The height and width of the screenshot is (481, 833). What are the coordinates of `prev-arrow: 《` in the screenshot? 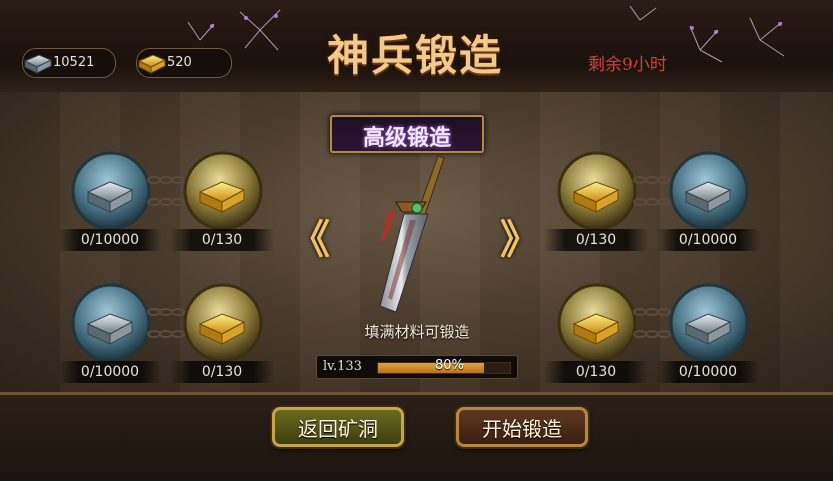 It's located at (310, 236).